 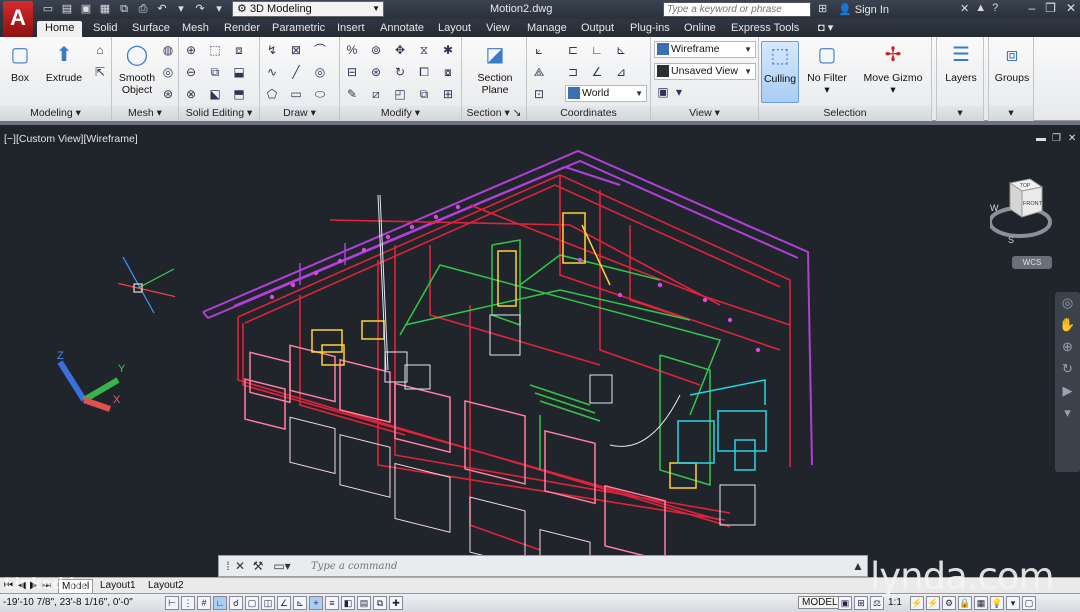 I want to click on explode-icon: ✱, so click(x=448, y=50).